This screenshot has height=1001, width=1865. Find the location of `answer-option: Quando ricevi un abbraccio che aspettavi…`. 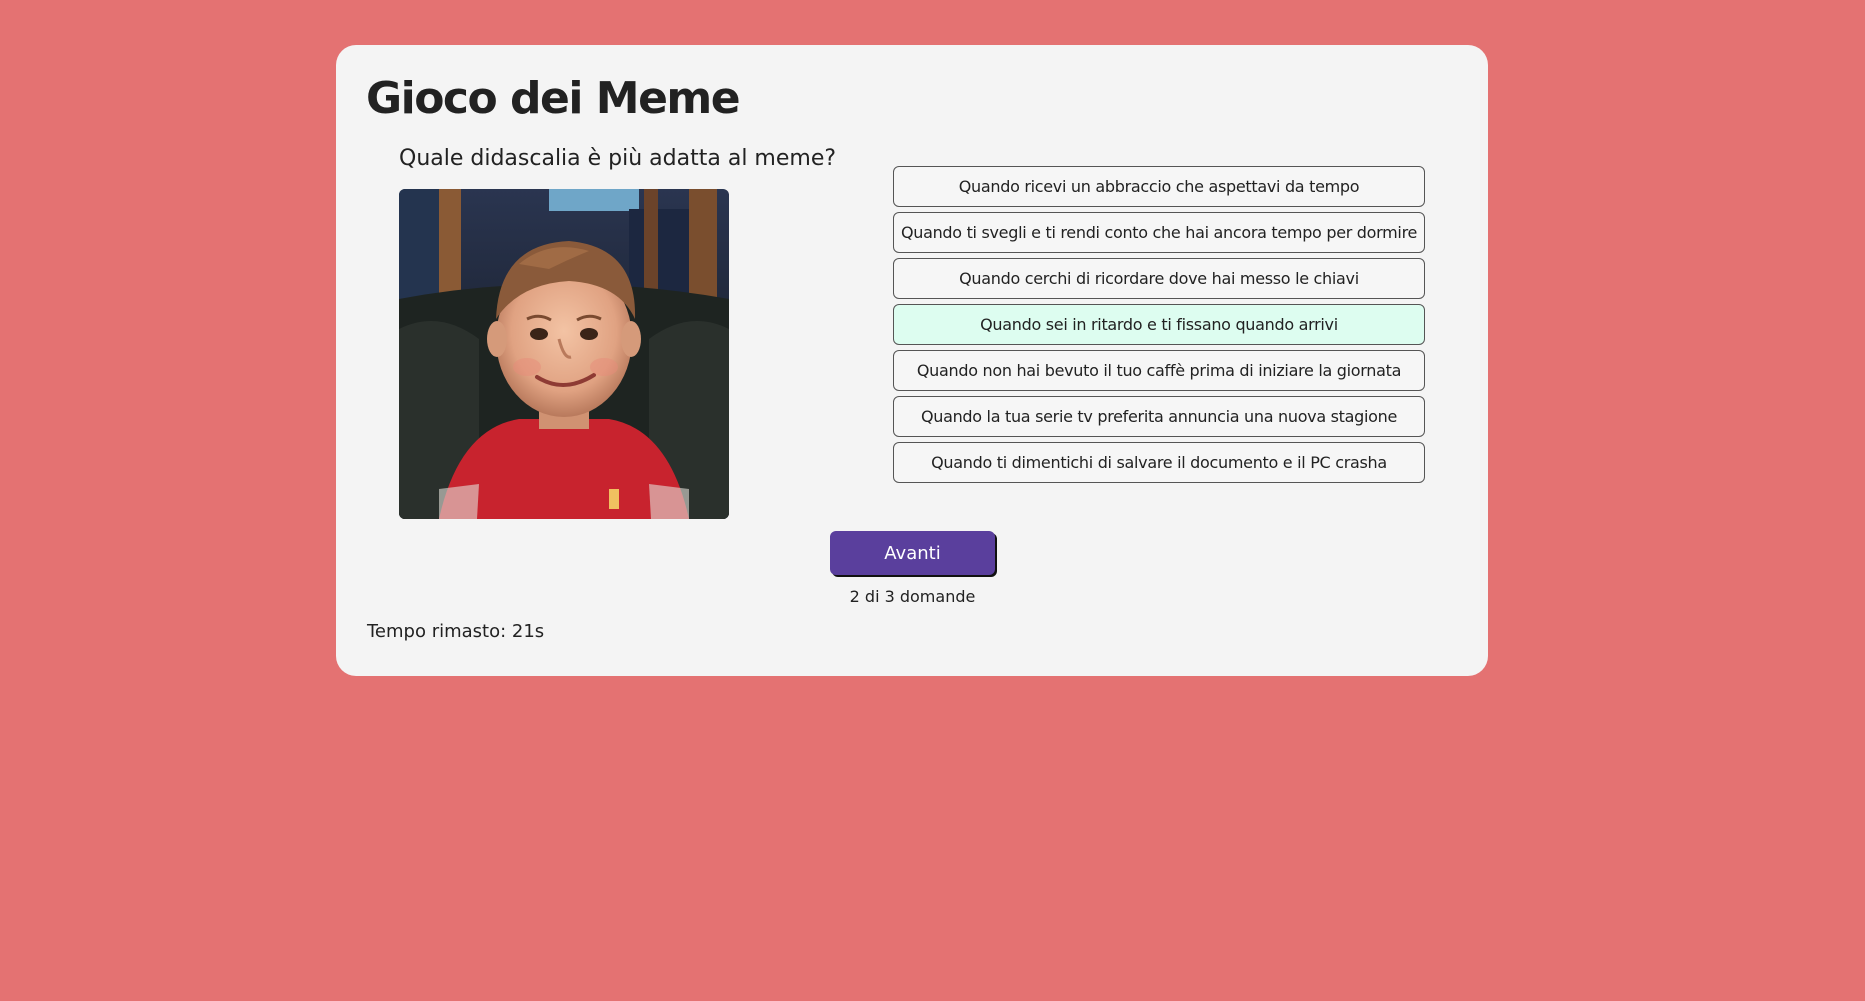

answer-option: Quando ricevi un abbraccio che aspettavi… is located at coordinates (1159, 186).